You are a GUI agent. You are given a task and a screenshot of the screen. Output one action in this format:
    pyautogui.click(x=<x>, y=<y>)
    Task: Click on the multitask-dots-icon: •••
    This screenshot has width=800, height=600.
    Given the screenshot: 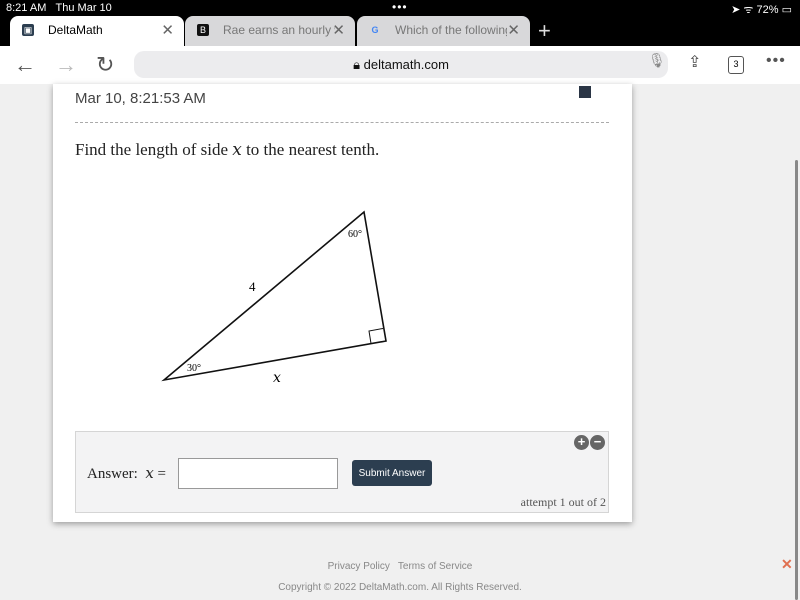 What is the action you would take?
    pyautogui.click(x=400, y=7)
    